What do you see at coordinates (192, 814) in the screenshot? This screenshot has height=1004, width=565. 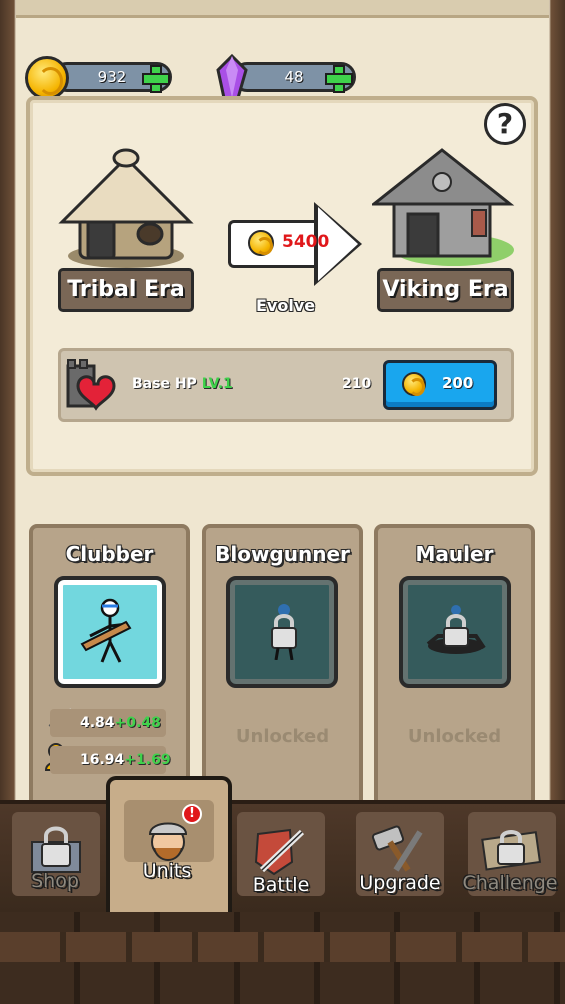 I see `units-alert-badge: !` at bounding box center [192, 814].